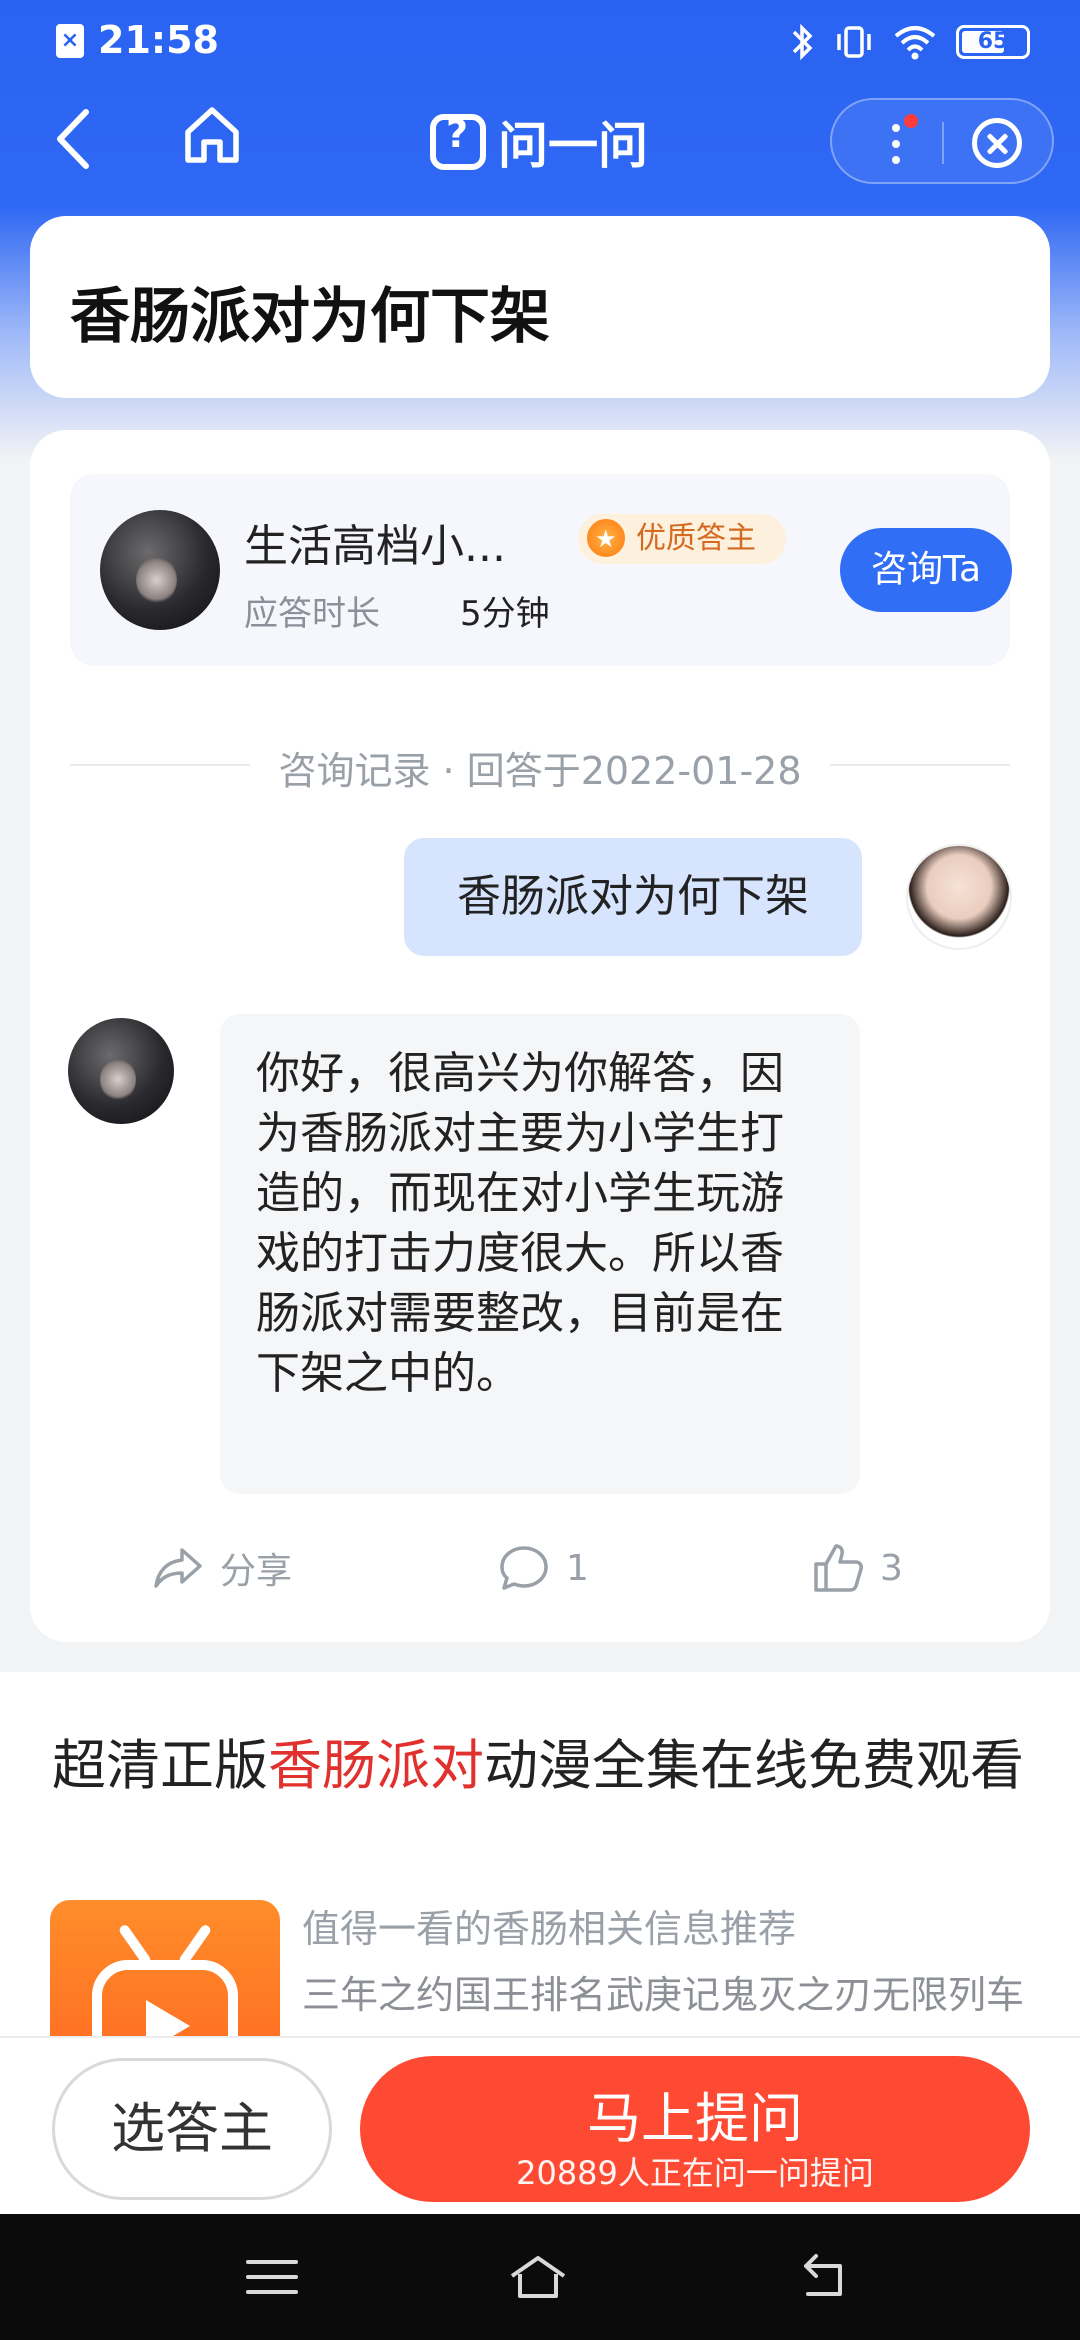  I want to click on notification-dot, so click(911, 121).